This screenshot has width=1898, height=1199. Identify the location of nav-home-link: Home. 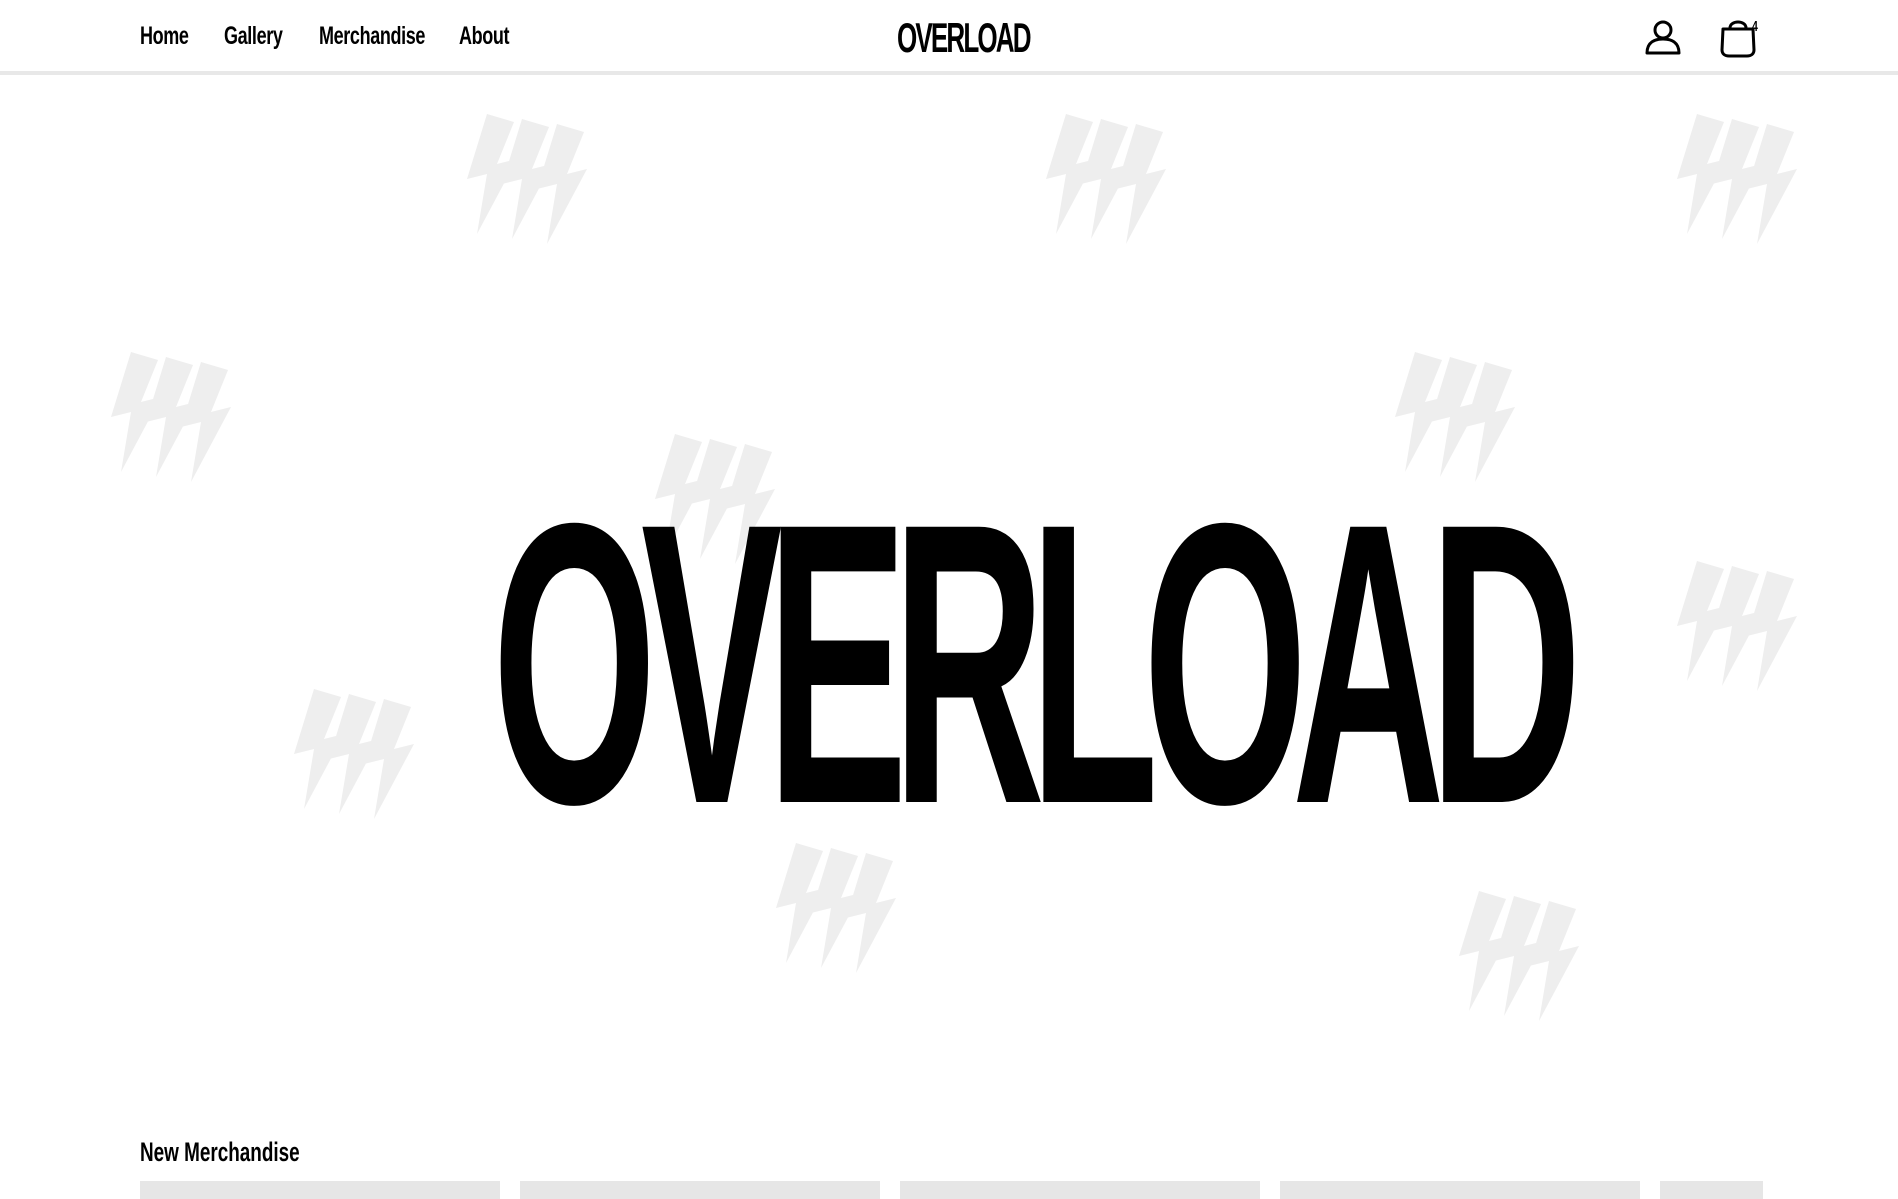
(164, 36).